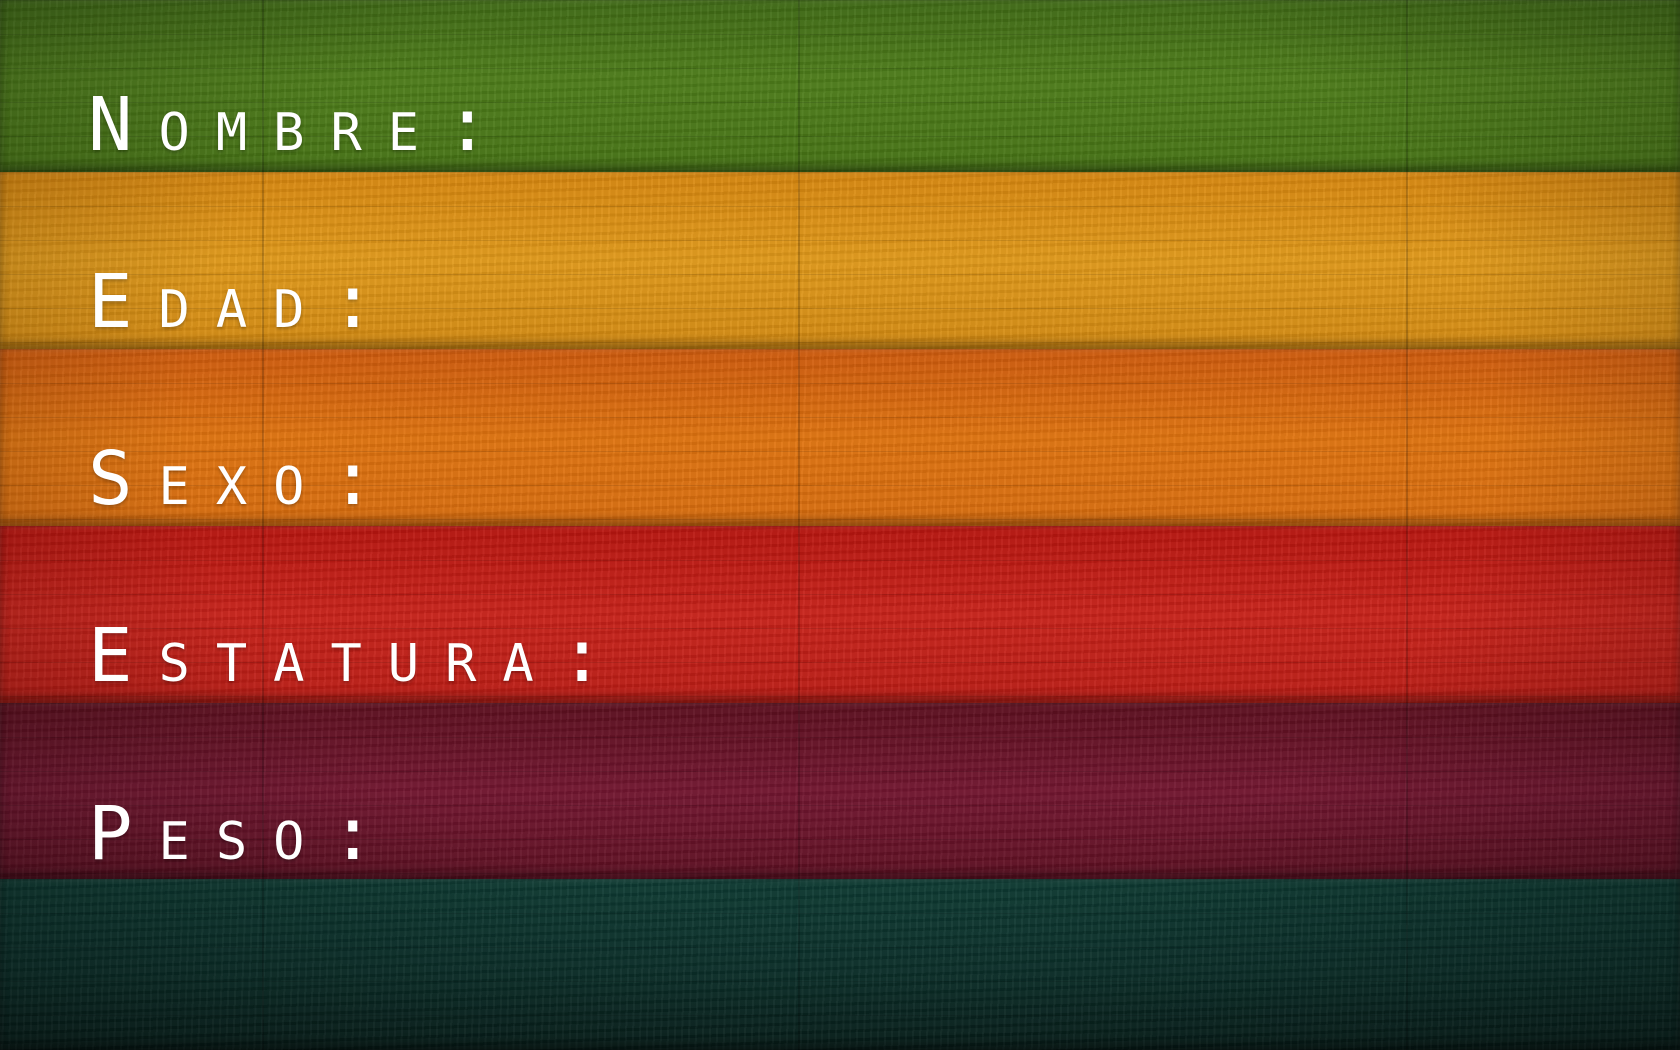 The width and height of the screenshot is (1680, 1050). I want to click on field-label-peso: Peso:, so click(245, 834).